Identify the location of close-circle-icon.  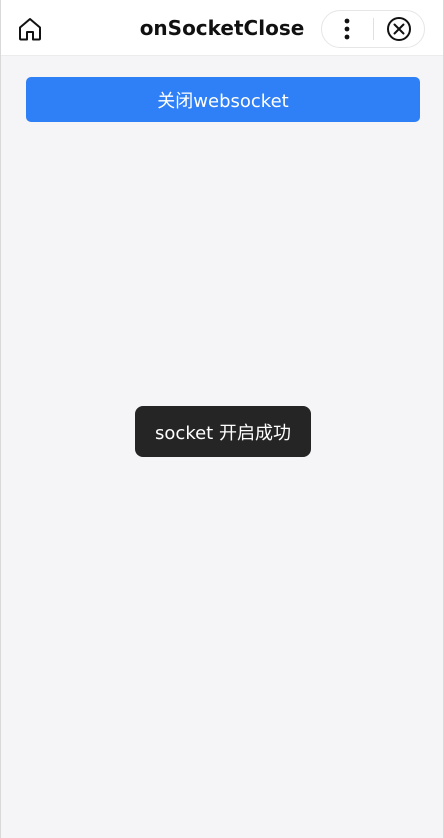
(398, 29).